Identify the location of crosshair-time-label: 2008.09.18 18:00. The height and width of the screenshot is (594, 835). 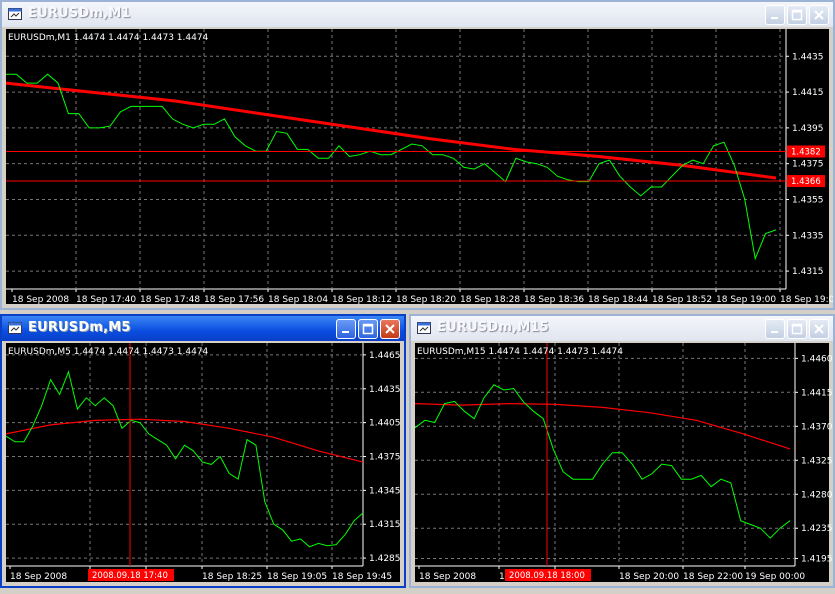
(547, 576).